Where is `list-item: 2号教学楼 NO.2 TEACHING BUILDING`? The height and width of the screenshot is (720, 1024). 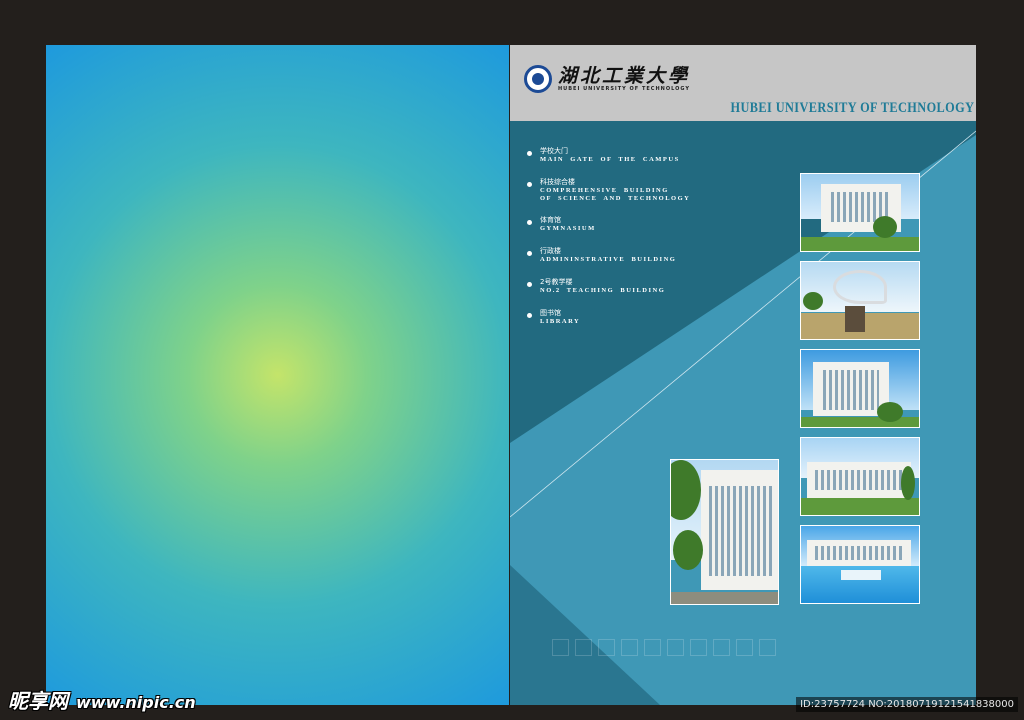 list-item: 2号教学楼 NO.2 TEACHING BUILDING is located at coordinates (608, 293).